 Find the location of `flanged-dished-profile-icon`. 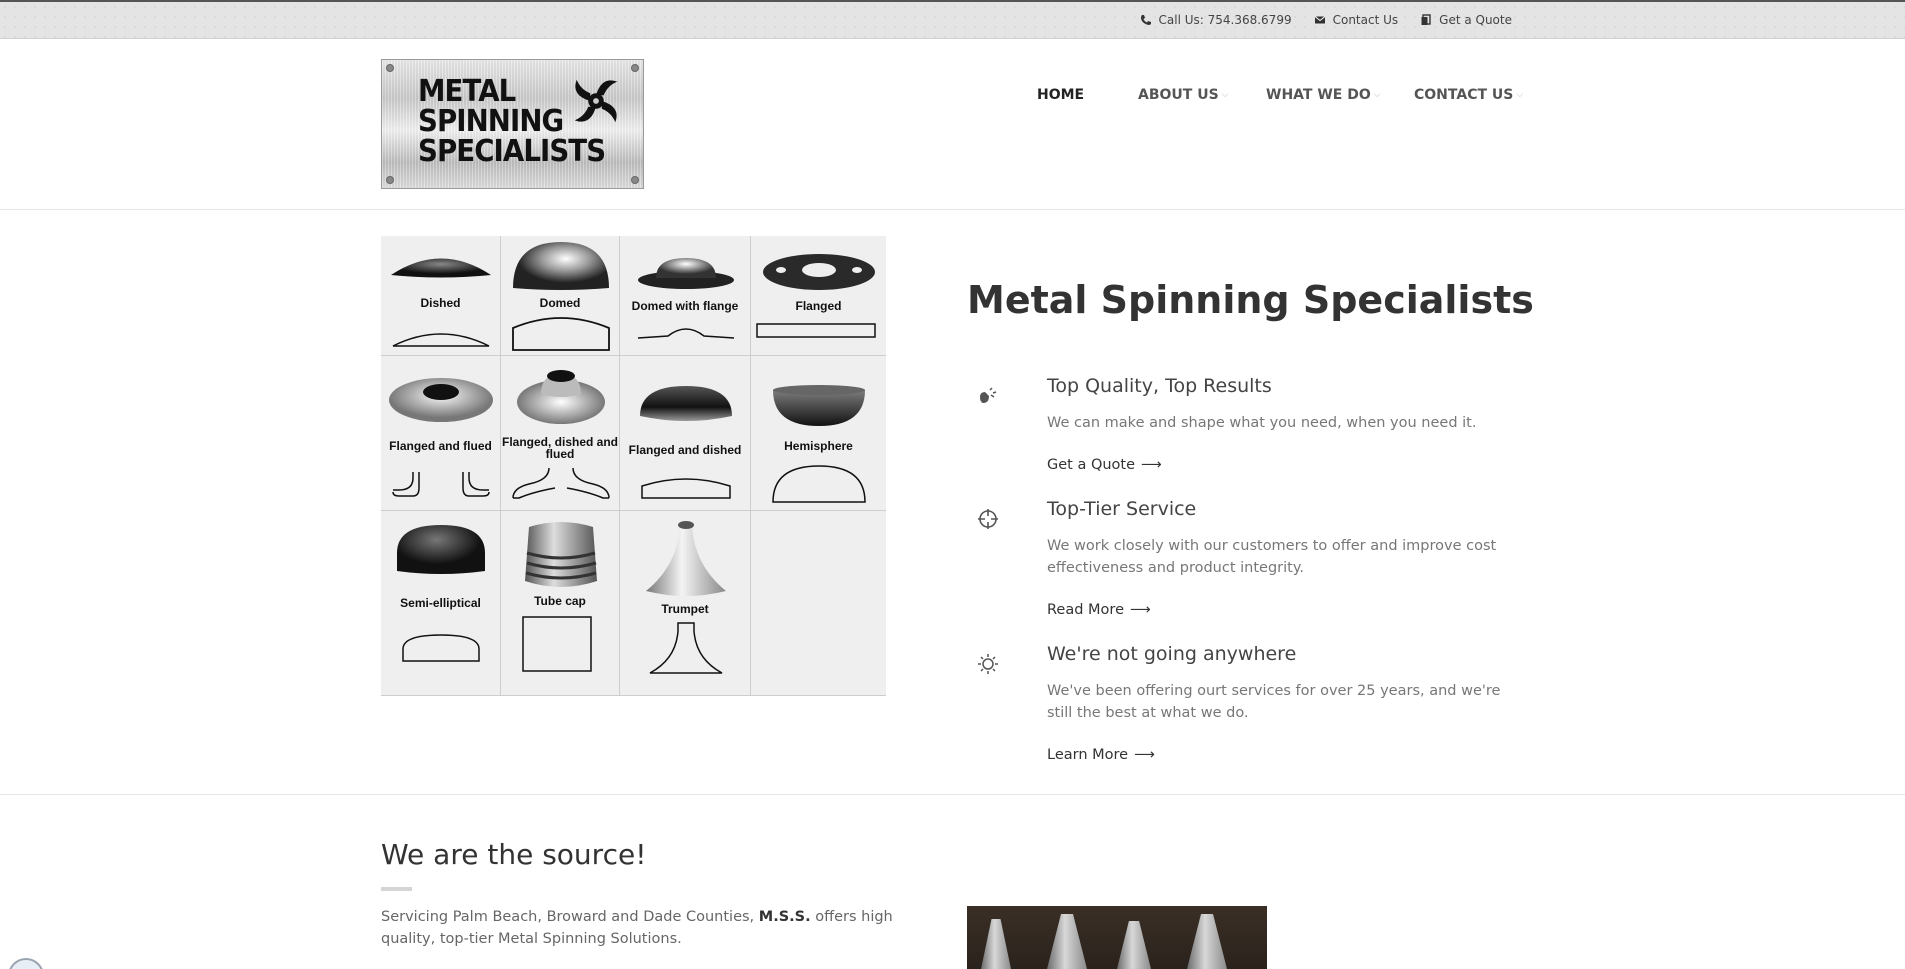

flanged-dished-profile-icon is located at coordinates (686, 488).